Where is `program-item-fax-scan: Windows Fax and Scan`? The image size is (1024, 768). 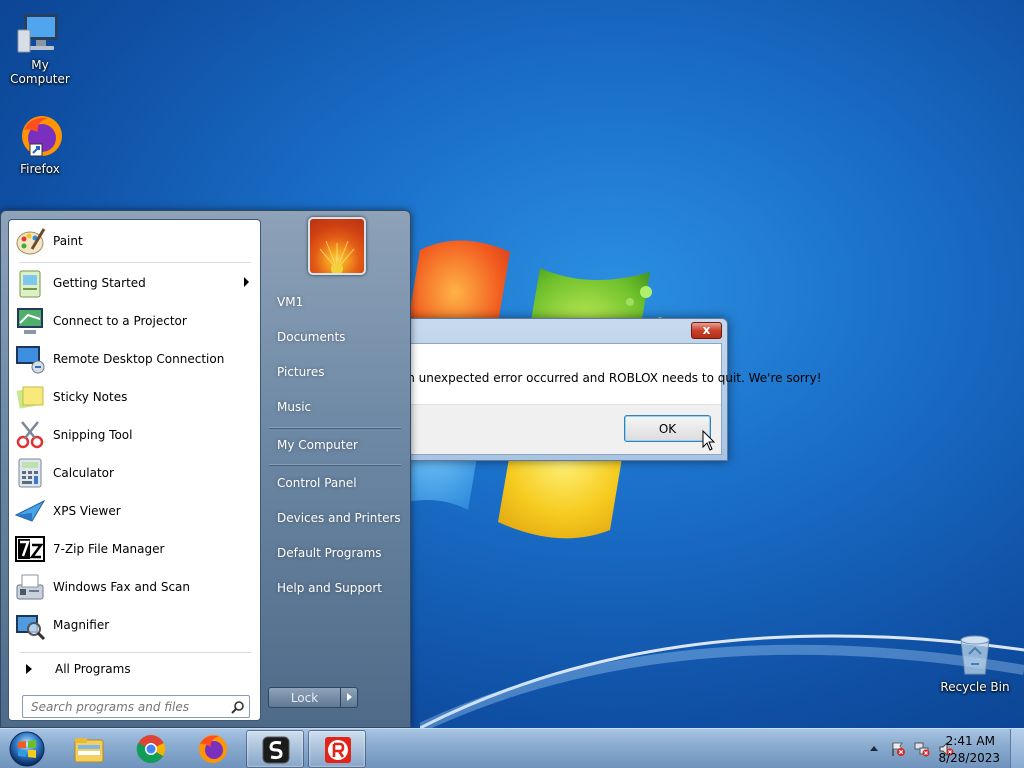 program-item-fax-scan: Windows Fax and Scan is located at coordinates (134, 587).